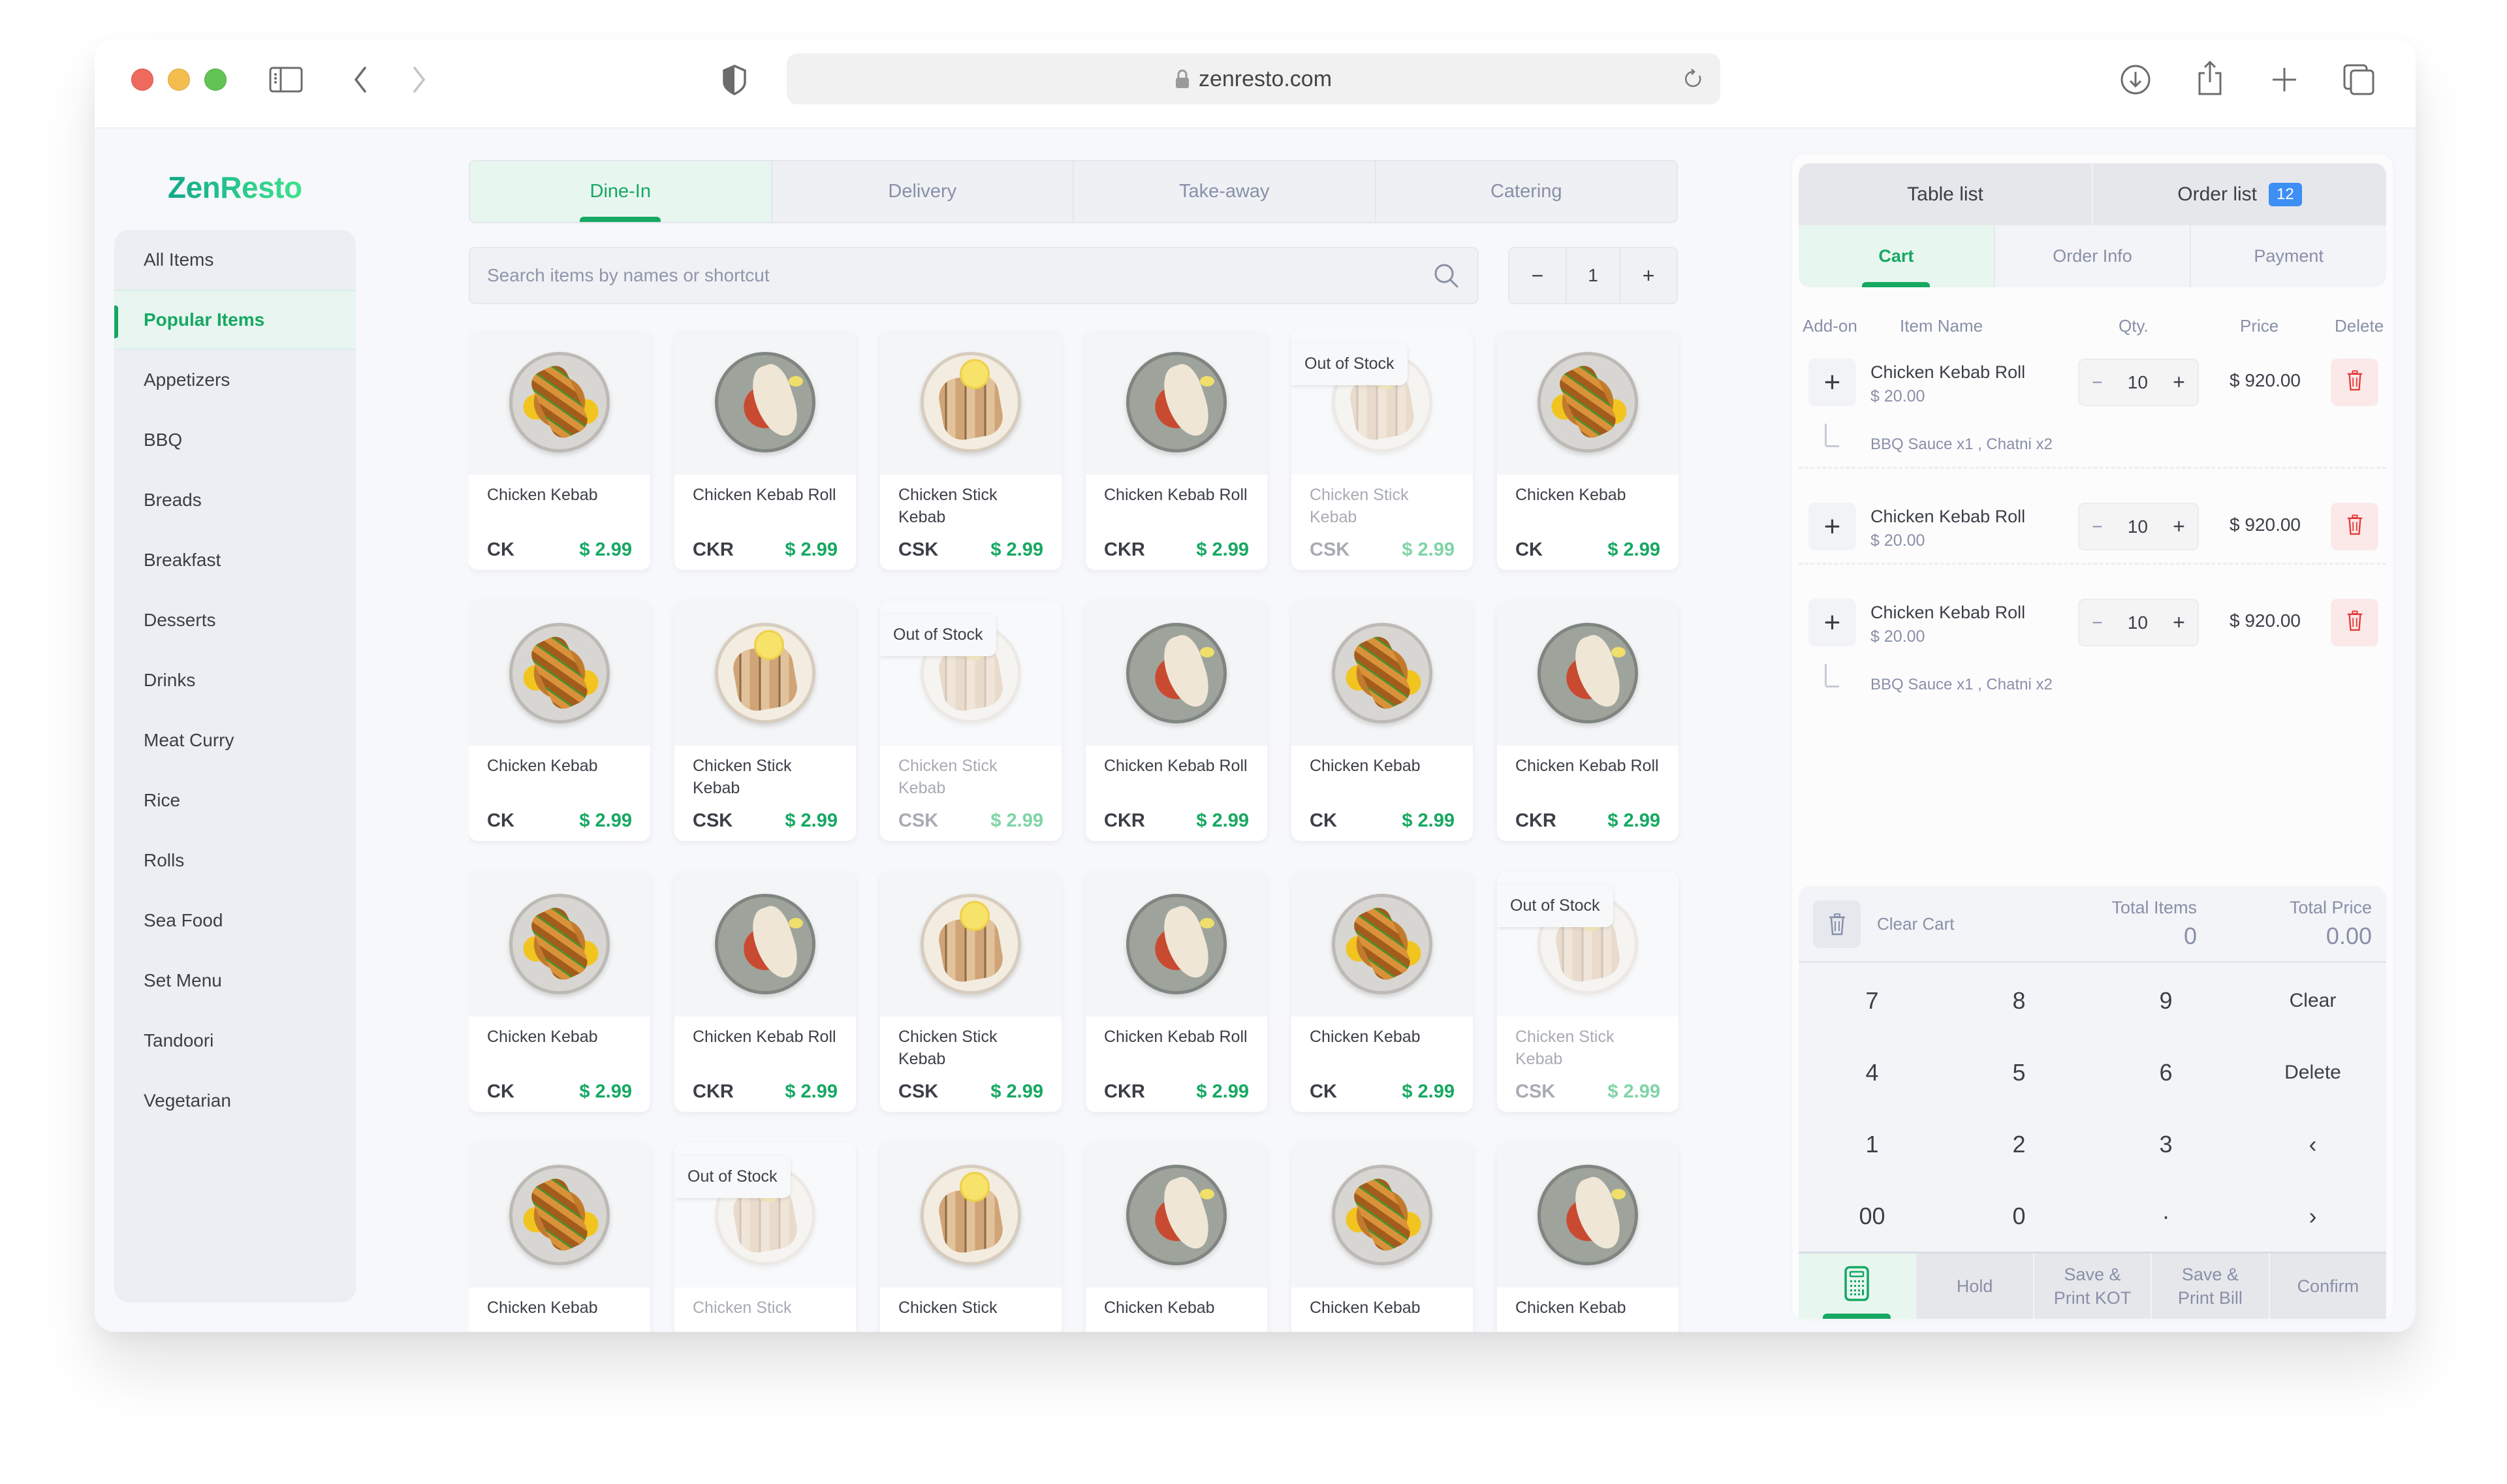  I want to click on hold-button: Hold, so click(1975, 1286).